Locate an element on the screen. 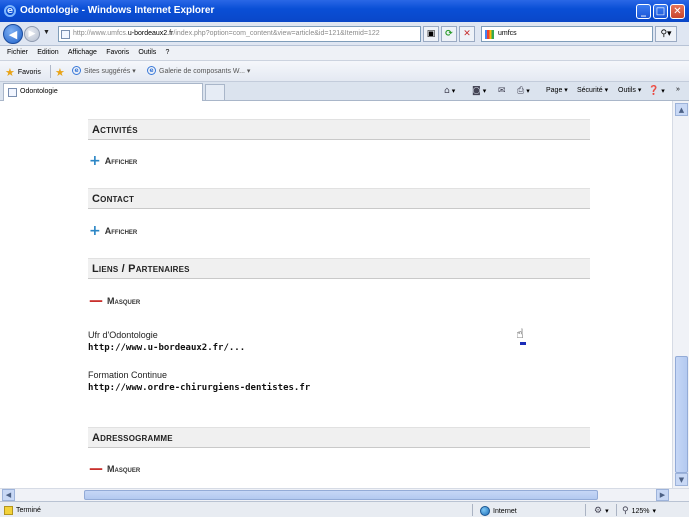 The height and width of the screenshot is (517, 689). scroll-up-icon: ▲ is located at coordinates (681, 109).